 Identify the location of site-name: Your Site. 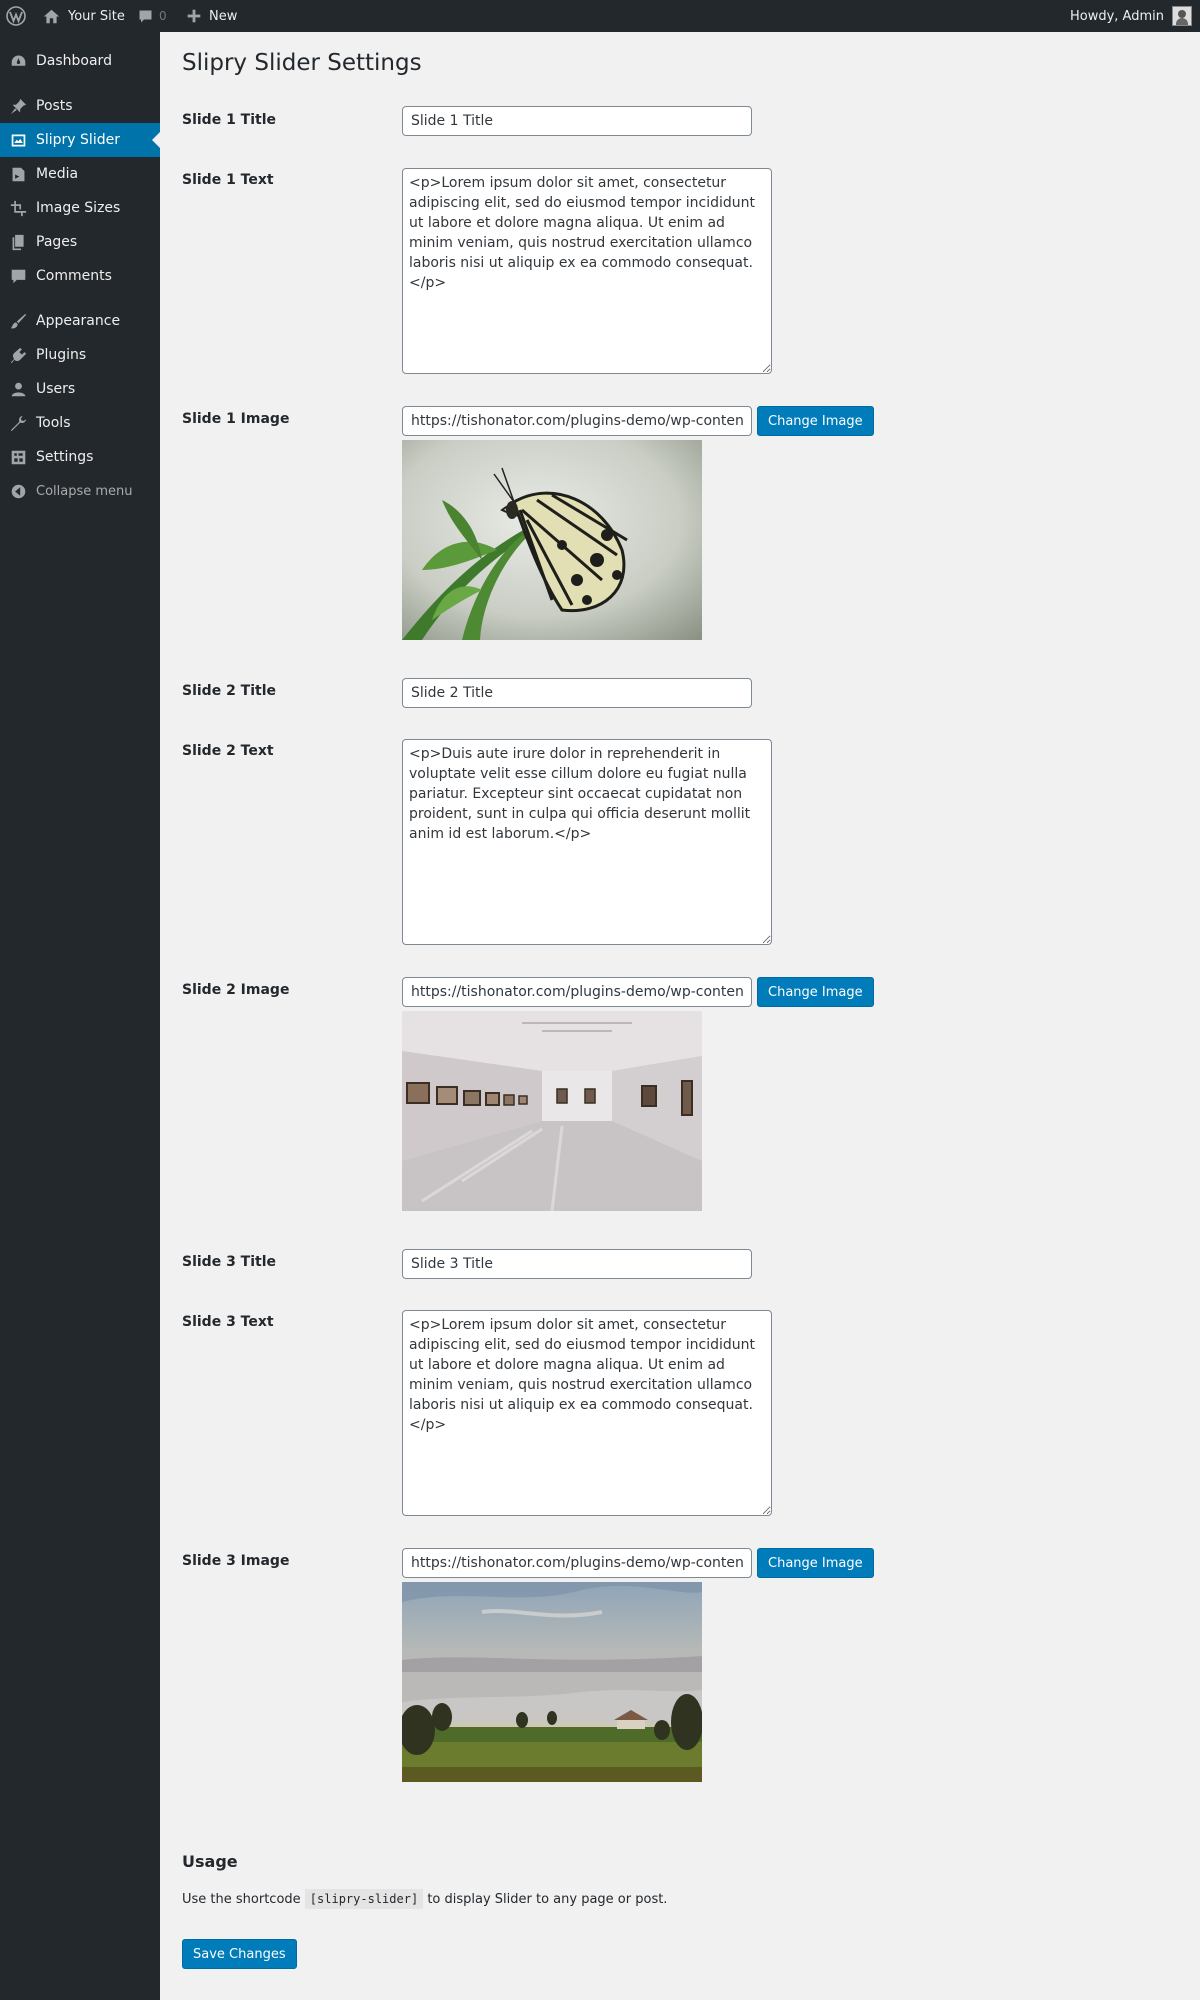
(96, 16).